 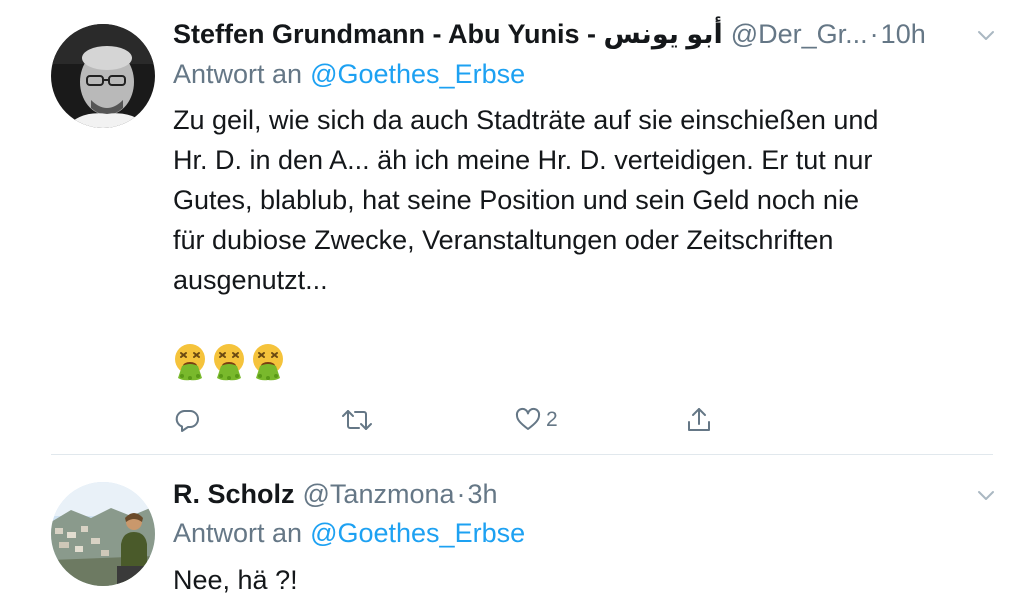 I want to click on share-button, so click(x=699, y=420).